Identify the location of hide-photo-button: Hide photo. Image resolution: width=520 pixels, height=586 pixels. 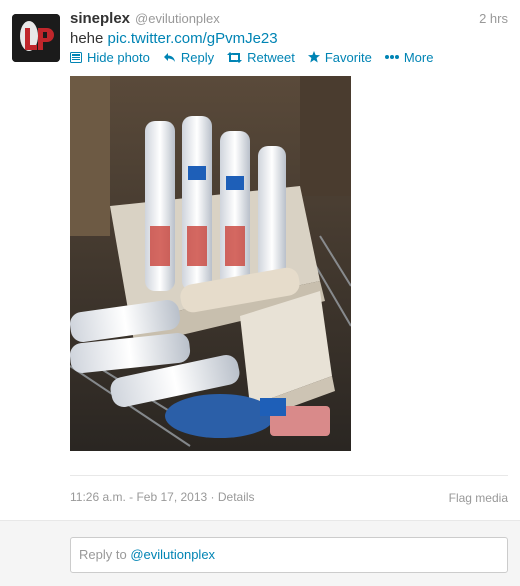
(110, 57).